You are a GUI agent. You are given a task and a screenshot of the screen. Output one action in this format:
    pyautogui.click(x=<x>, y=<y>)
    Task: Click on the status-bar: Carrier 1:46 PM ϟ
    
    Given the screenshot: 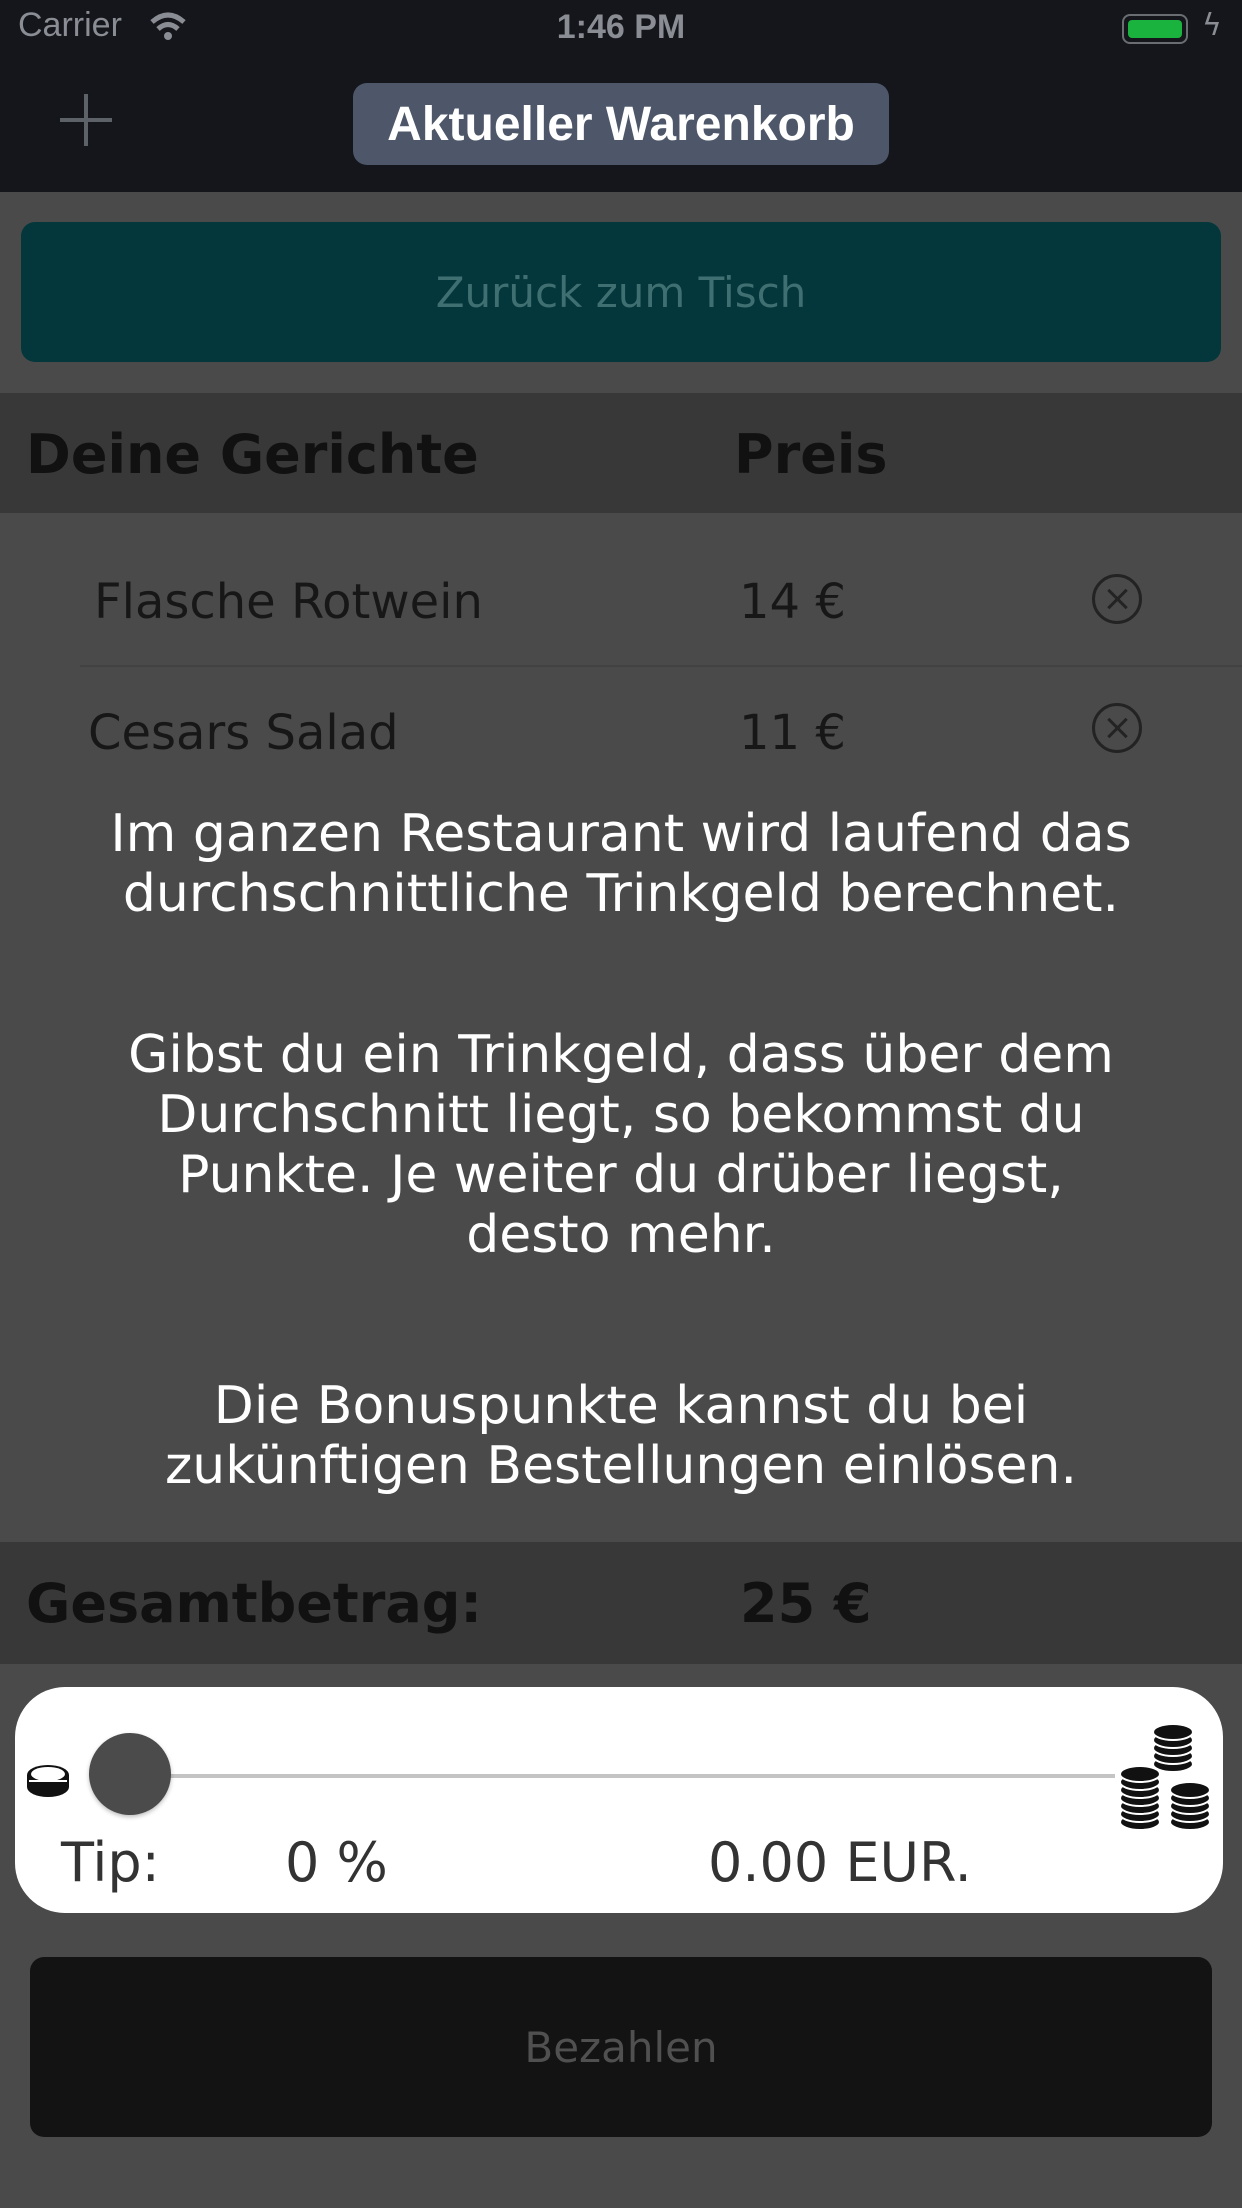 What is the action you would take?
    pyautogui.click(x=621, y=30)
    